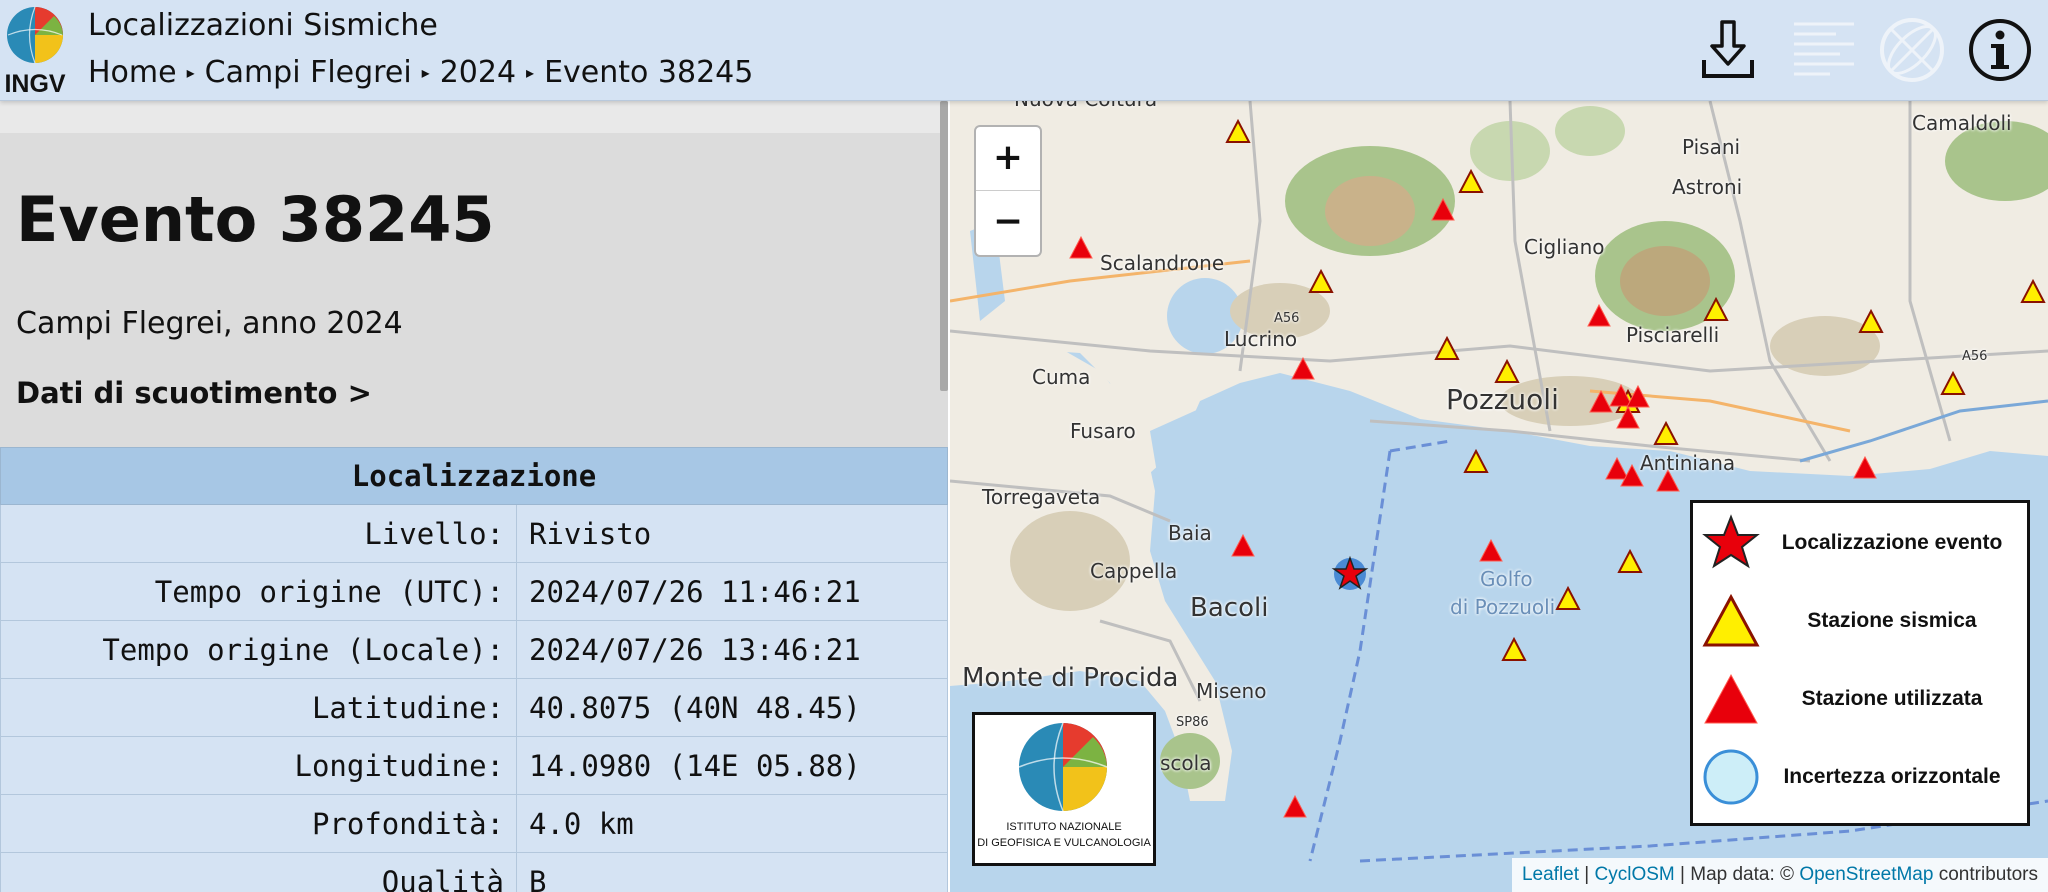  I want to click on breadcrumb-home: Home, so click(132, 72).